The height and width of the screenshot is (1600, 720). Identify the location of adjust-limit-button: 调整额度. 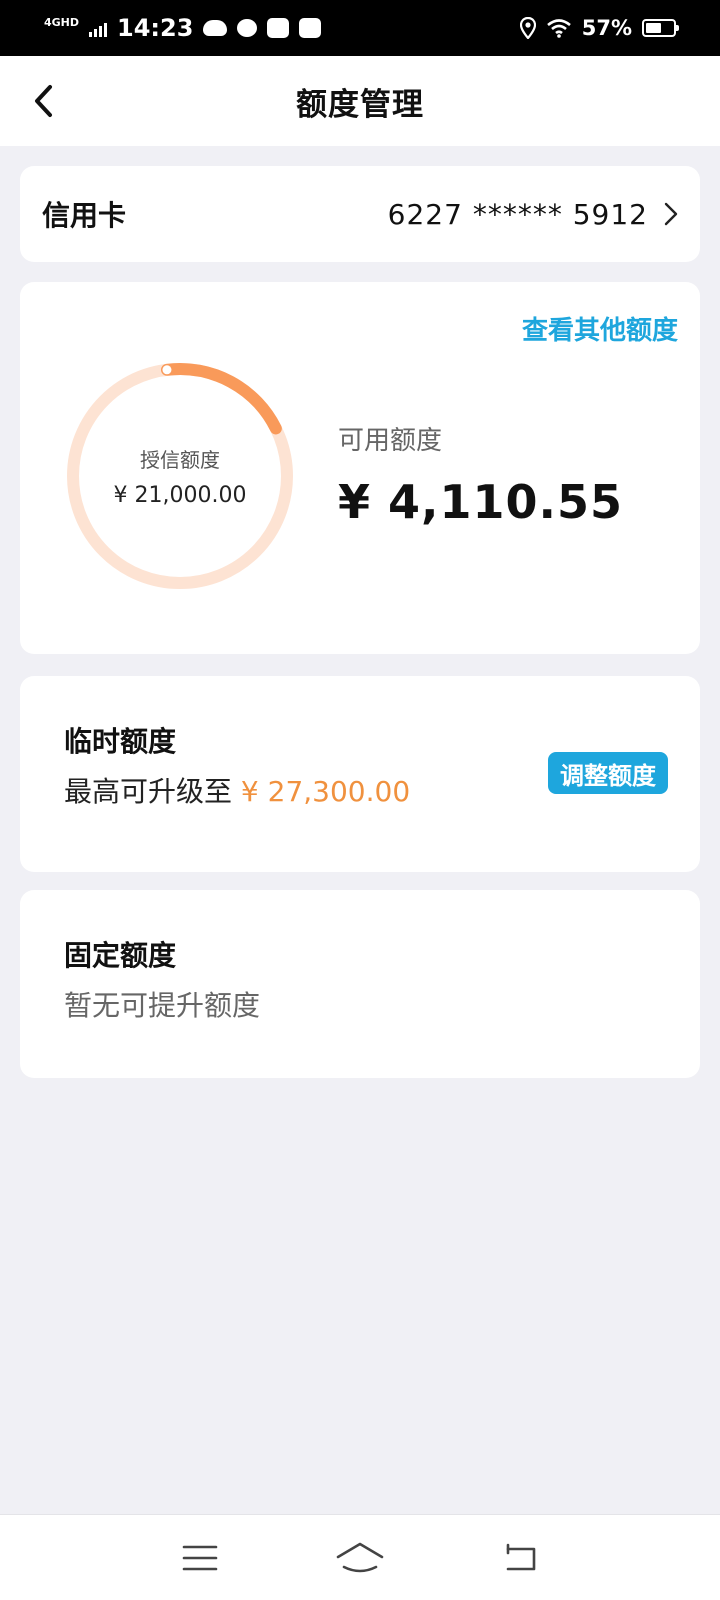
(608, 773).